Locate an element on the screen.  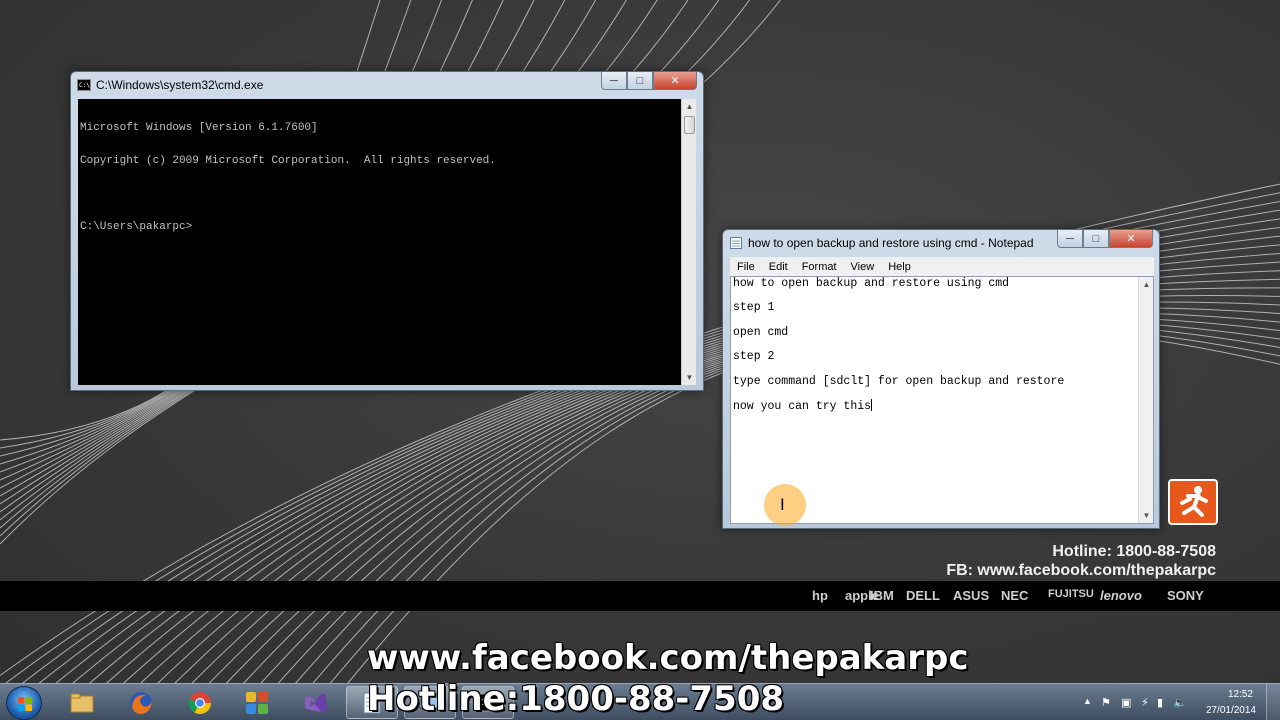
menu-file: File is located at coordinates (746, 267).